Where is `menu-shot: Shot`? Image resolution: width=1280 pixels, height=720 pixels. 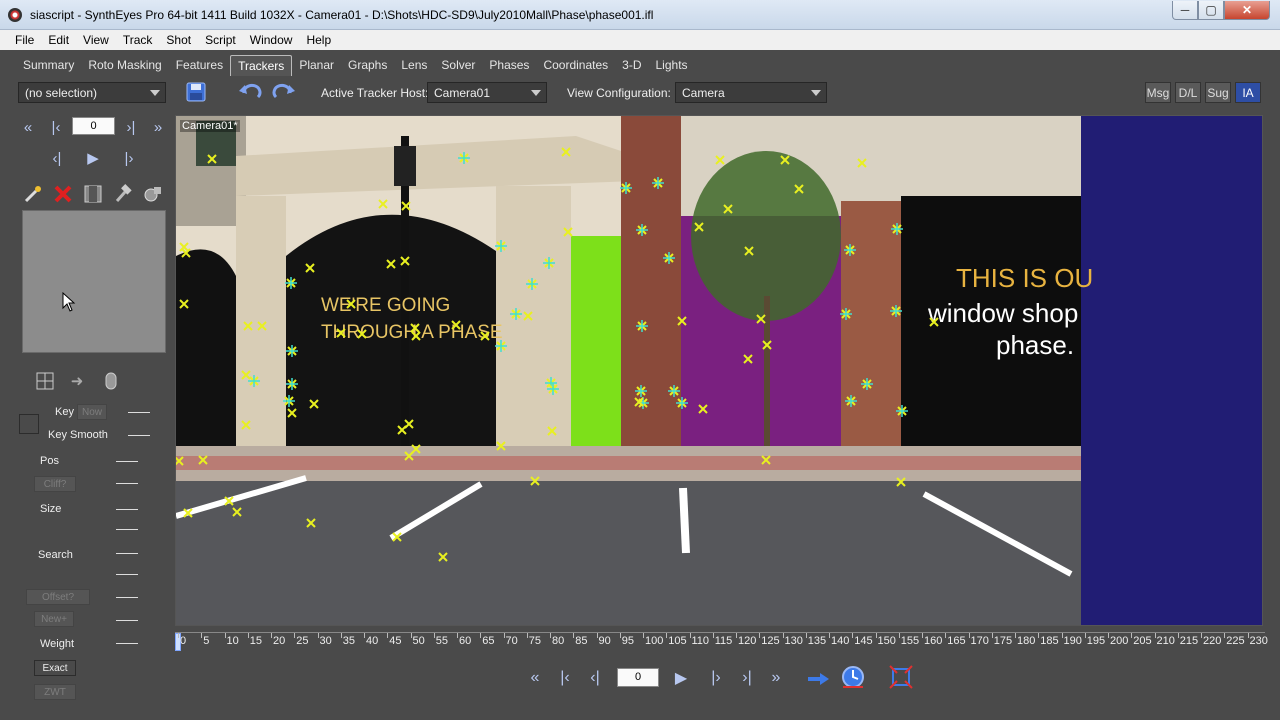 menu-shot: Shot is located at coordinates (178, 40).